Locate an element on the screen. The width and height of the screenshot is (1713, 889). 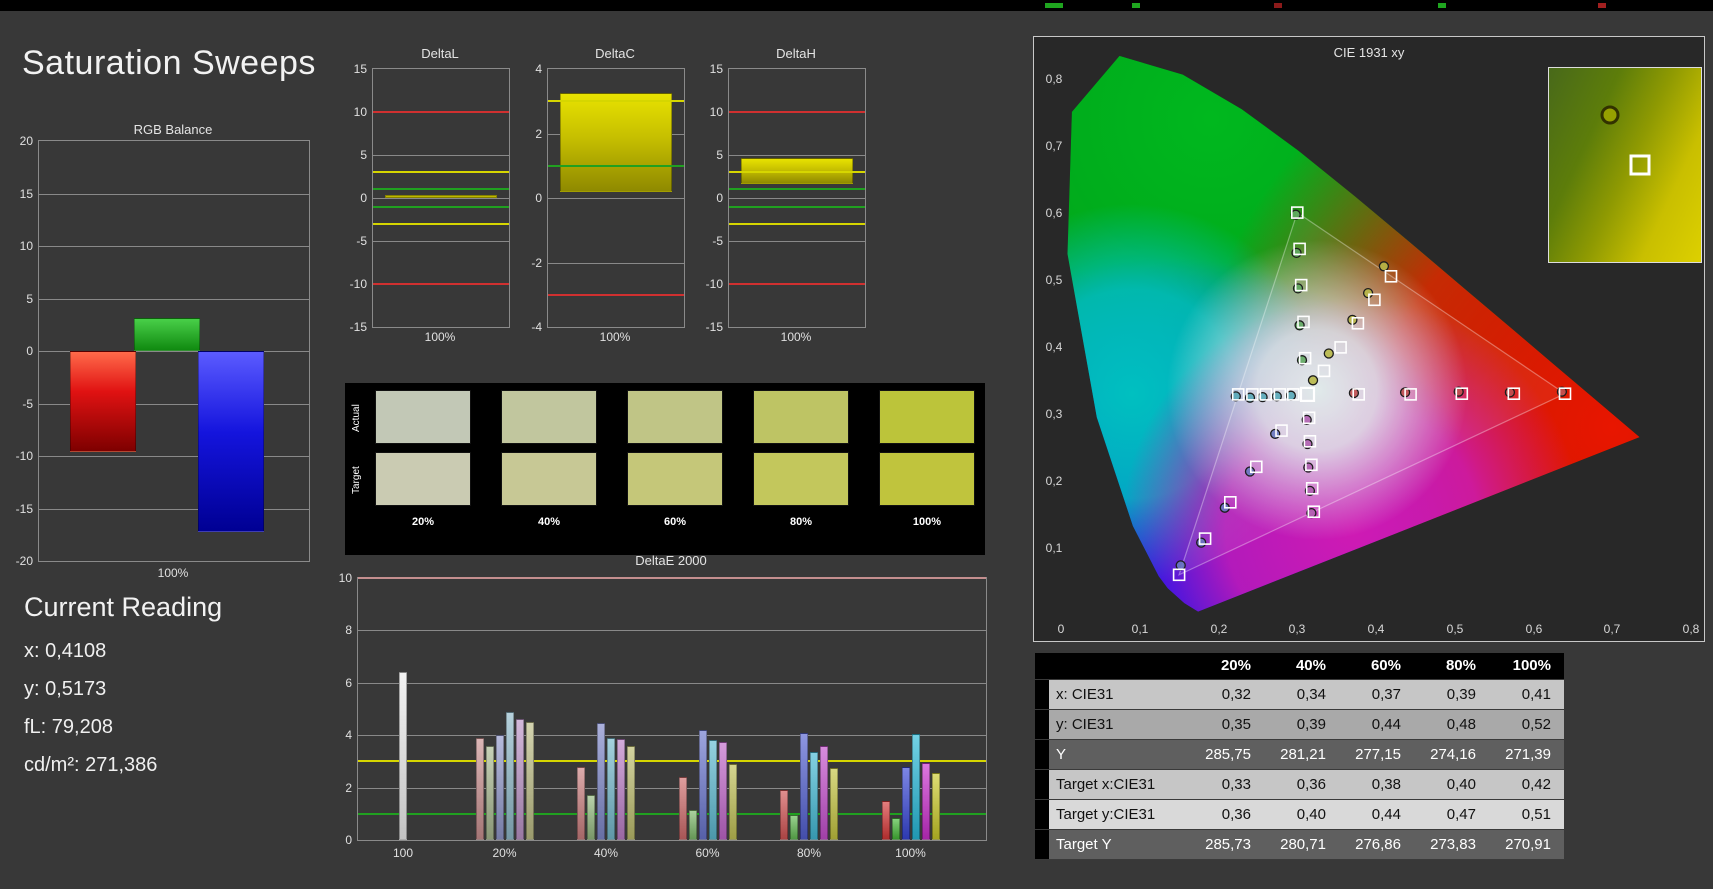
y-tick-label: -4 is located at coordinates (536, 327).